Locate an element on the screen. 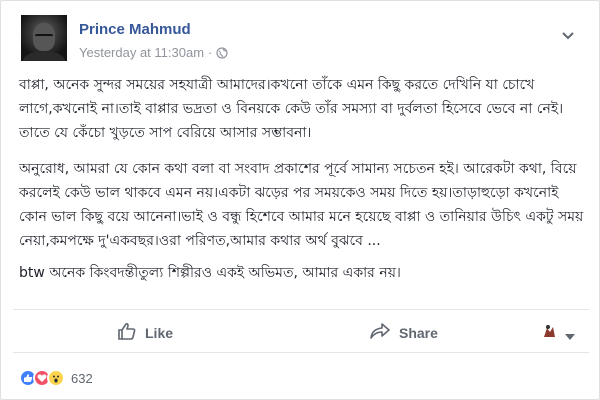  share-button: Share is located at coordinates (403, 332).